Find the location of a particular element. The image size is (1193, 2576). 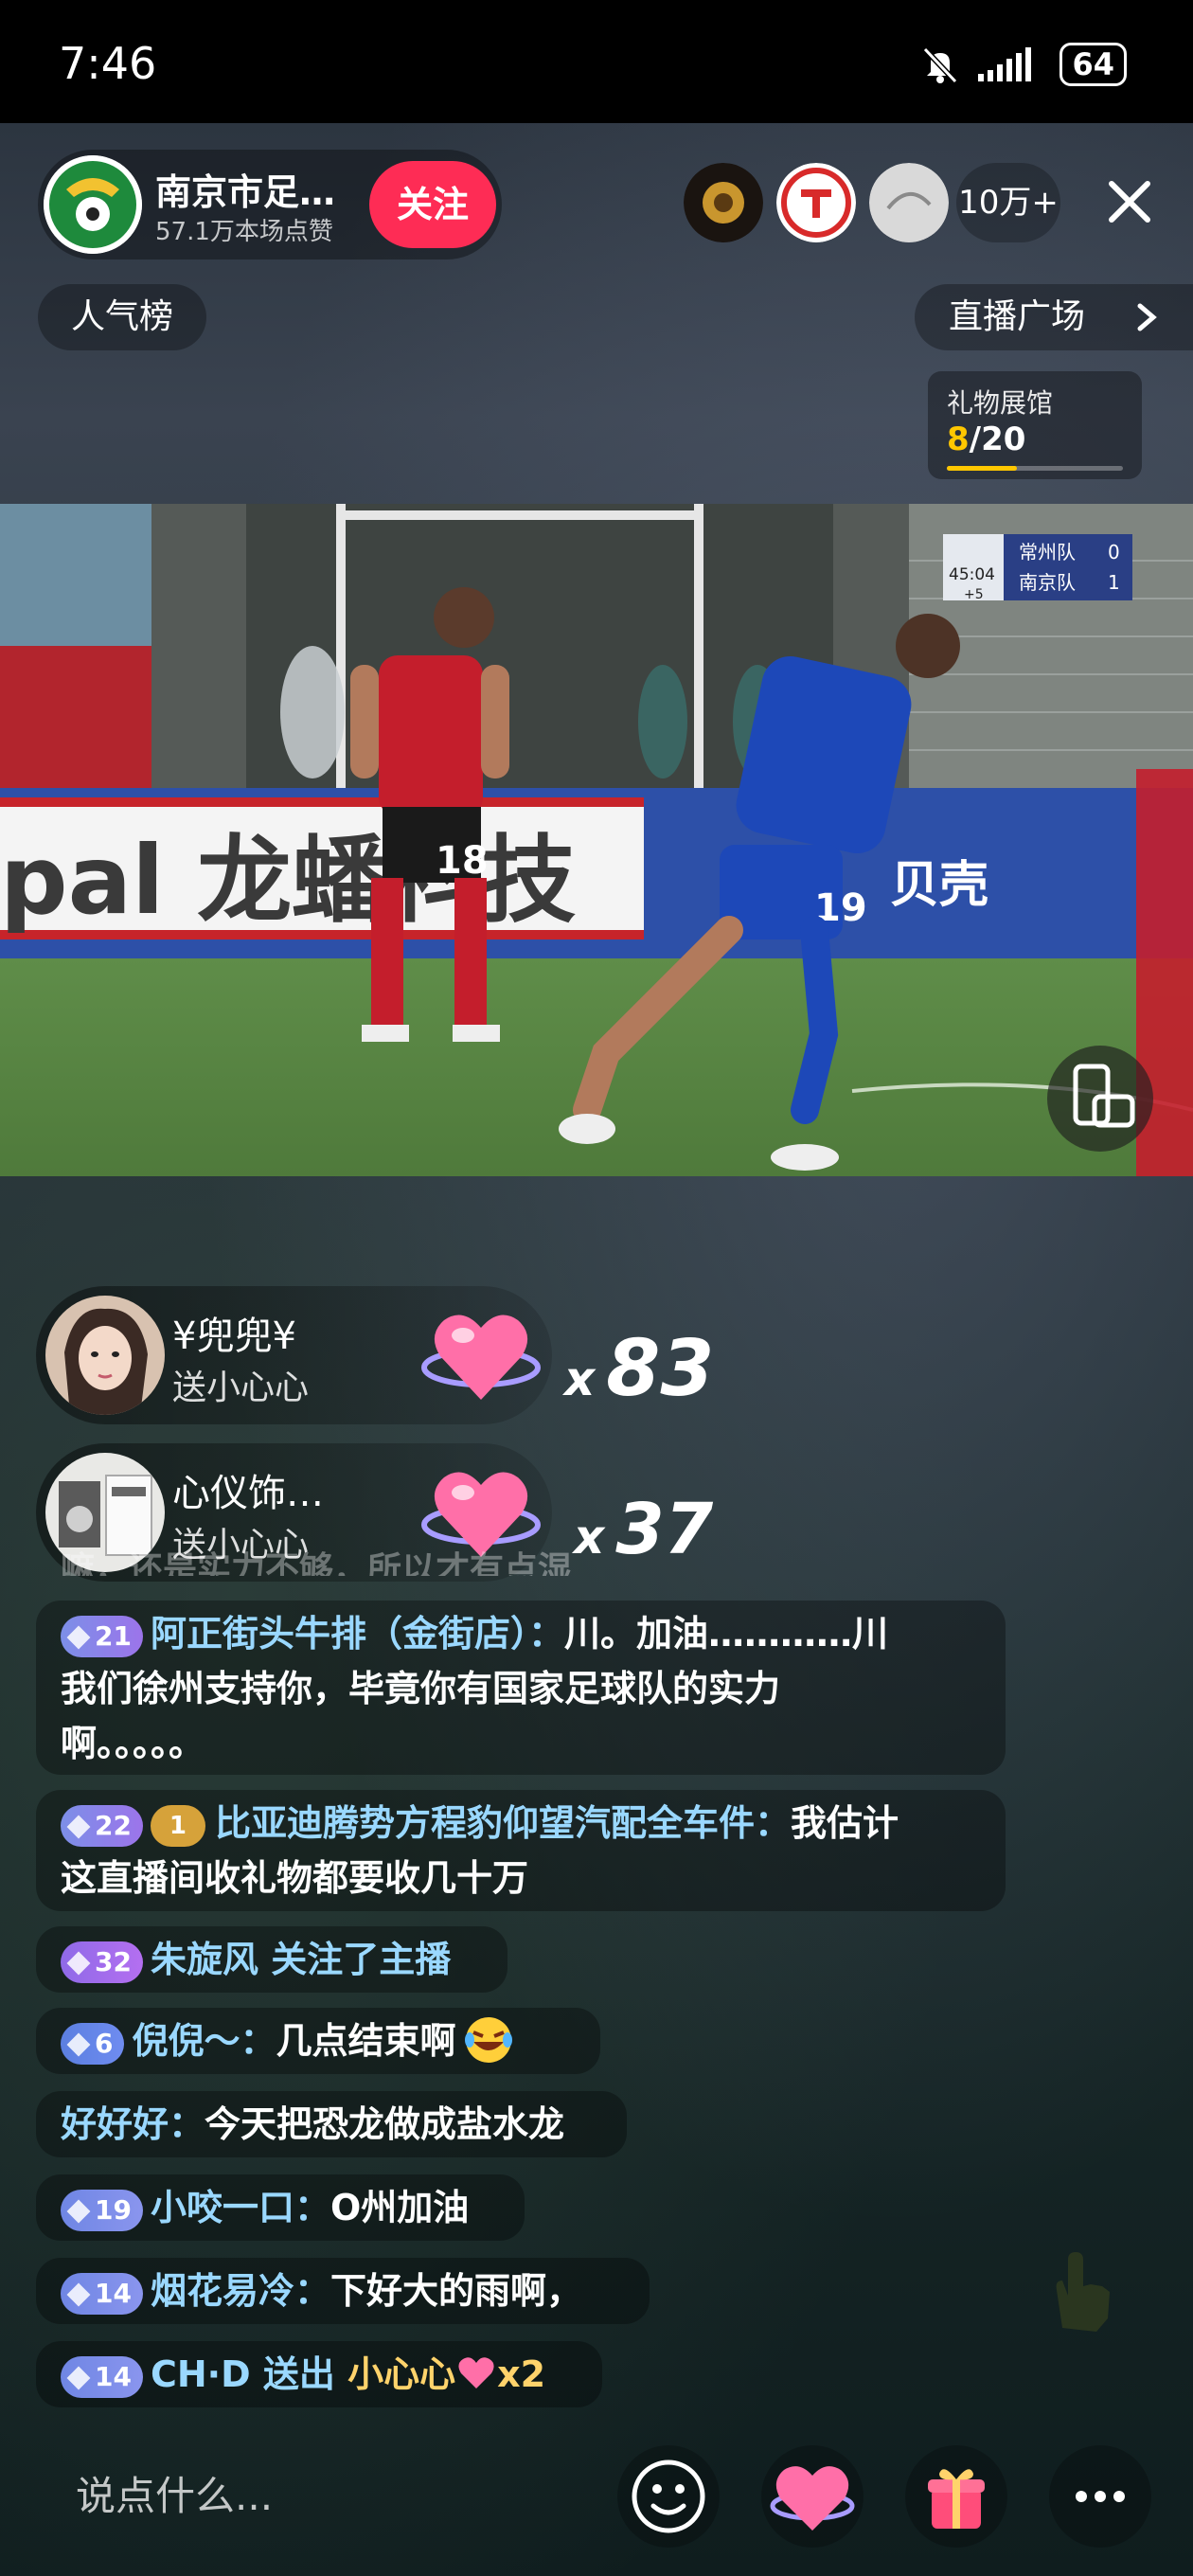

gift-box-icon is located at coordinates (956, 2496).